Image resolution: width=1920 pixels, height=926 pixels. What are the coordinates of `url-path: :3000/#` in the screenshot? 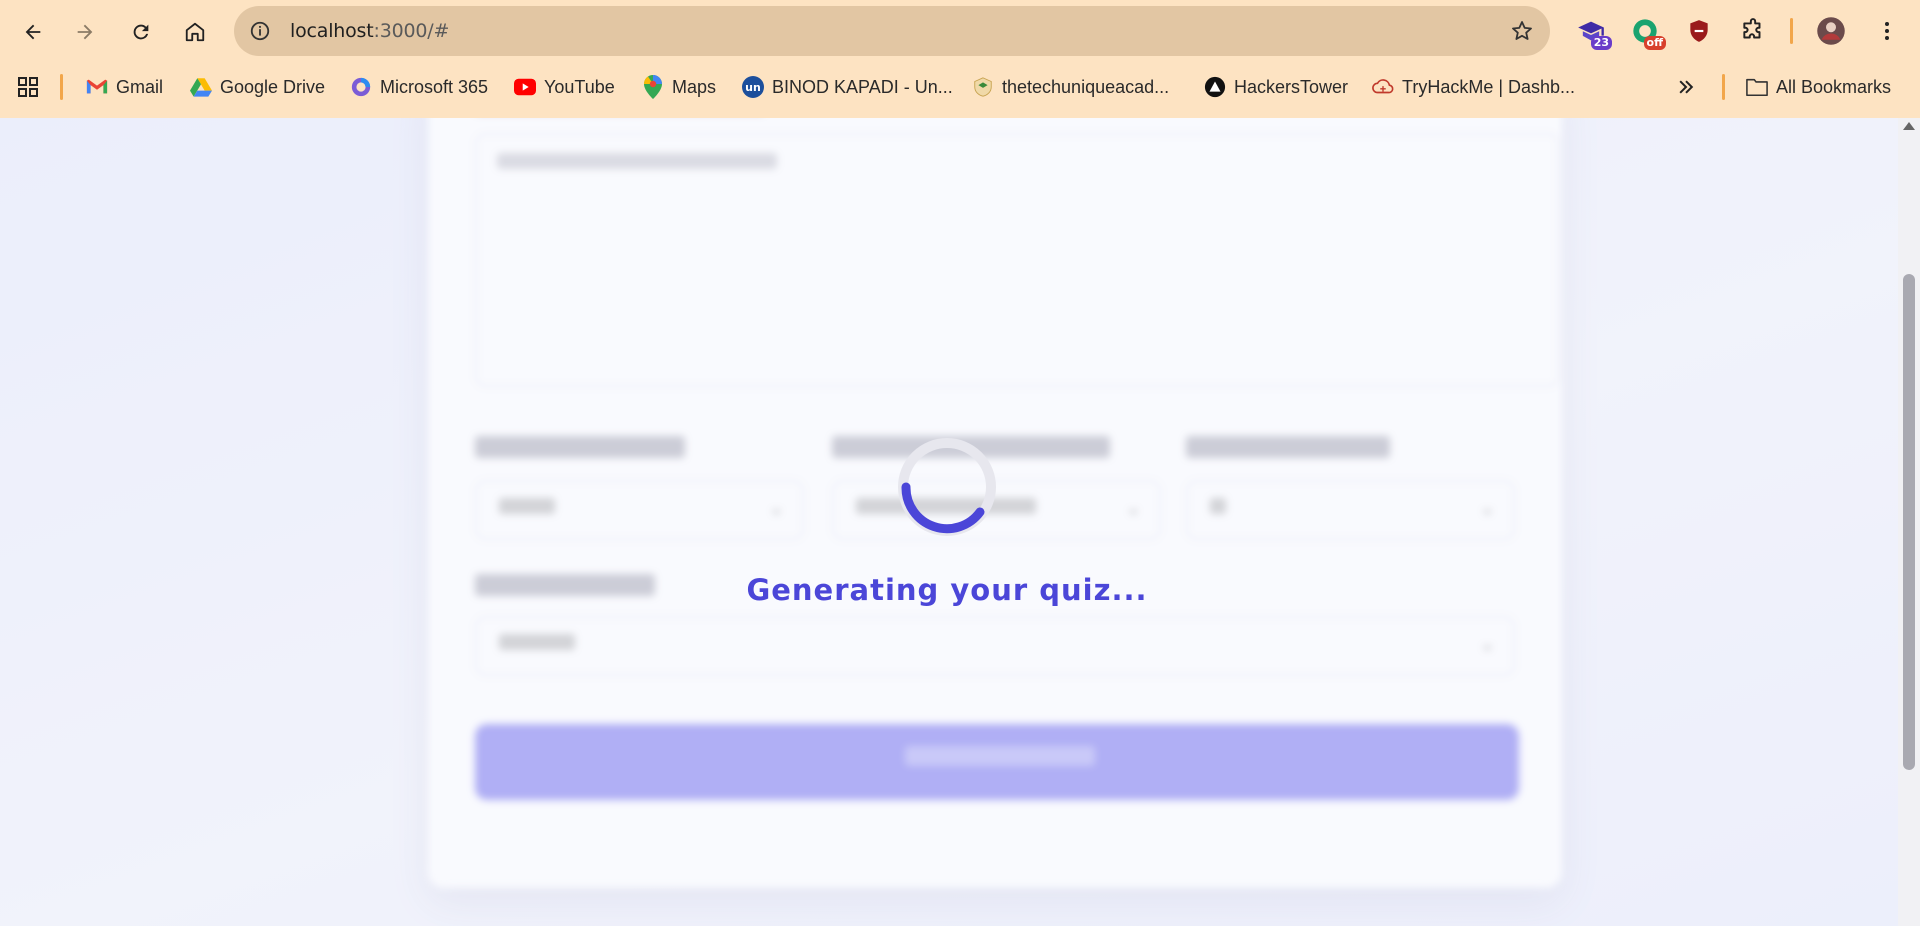 It's located at (411, 31).